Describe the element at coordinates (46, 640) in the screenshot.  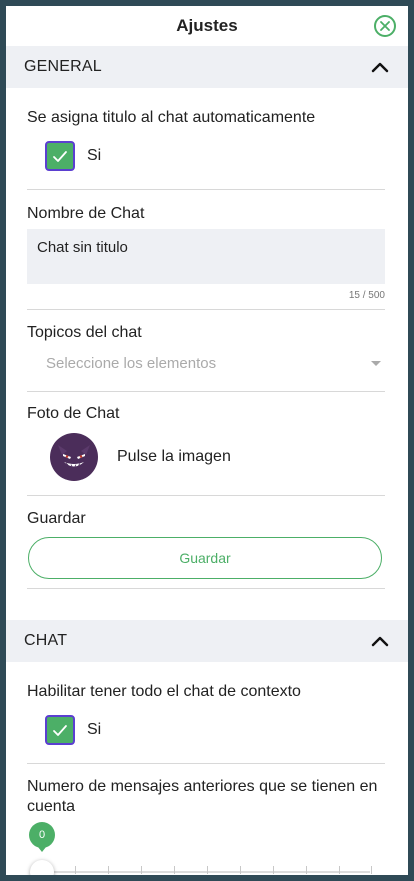
I see `section-chat-title: CHAT` at that location.